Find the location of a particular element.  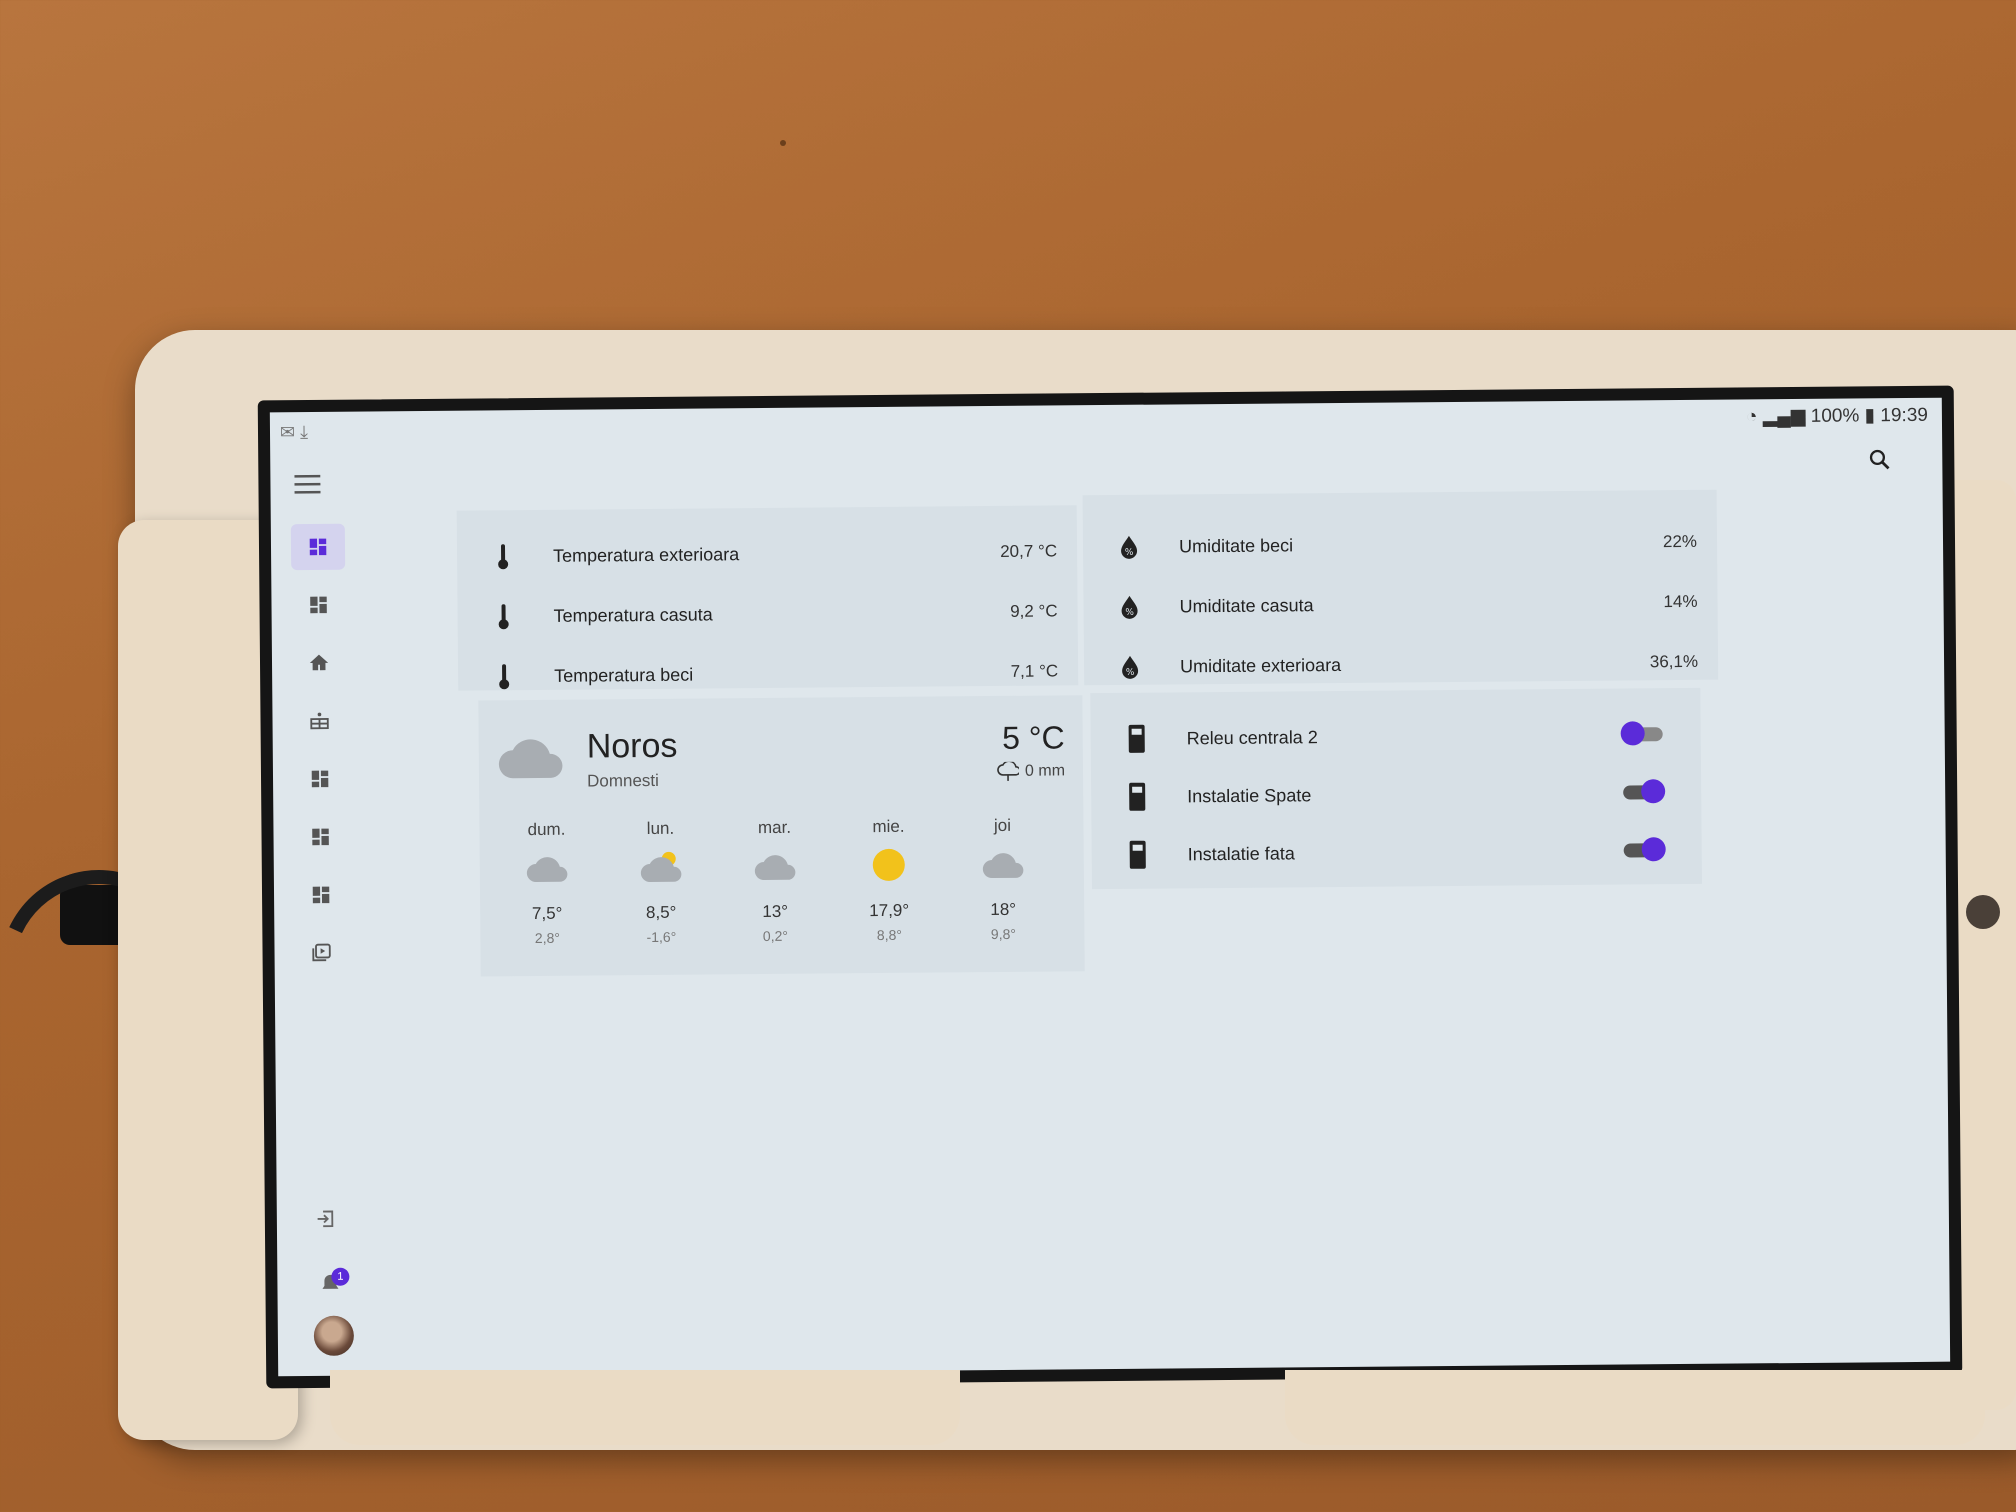

rain-cloud-icon is located at coordinates (1008, 771).